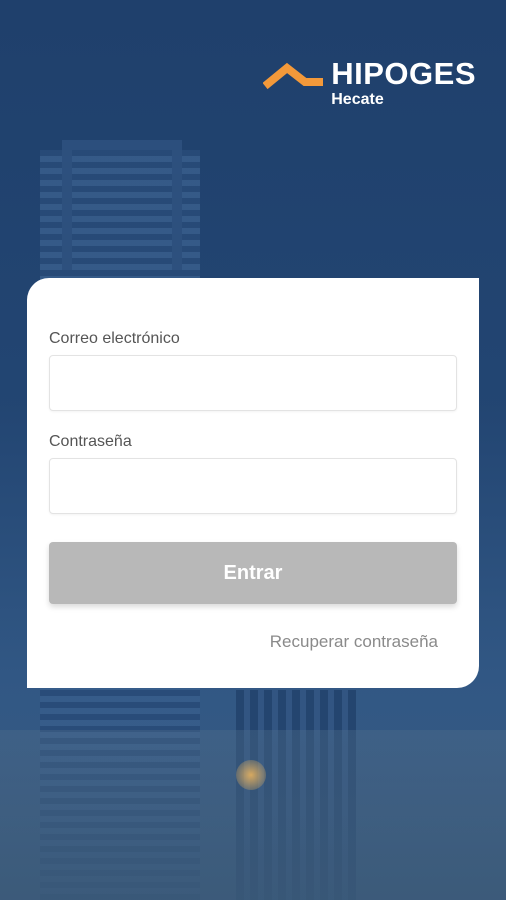 The height and width of the screenshot is (900, 506). I want to click on password-field, so click(253, 486).